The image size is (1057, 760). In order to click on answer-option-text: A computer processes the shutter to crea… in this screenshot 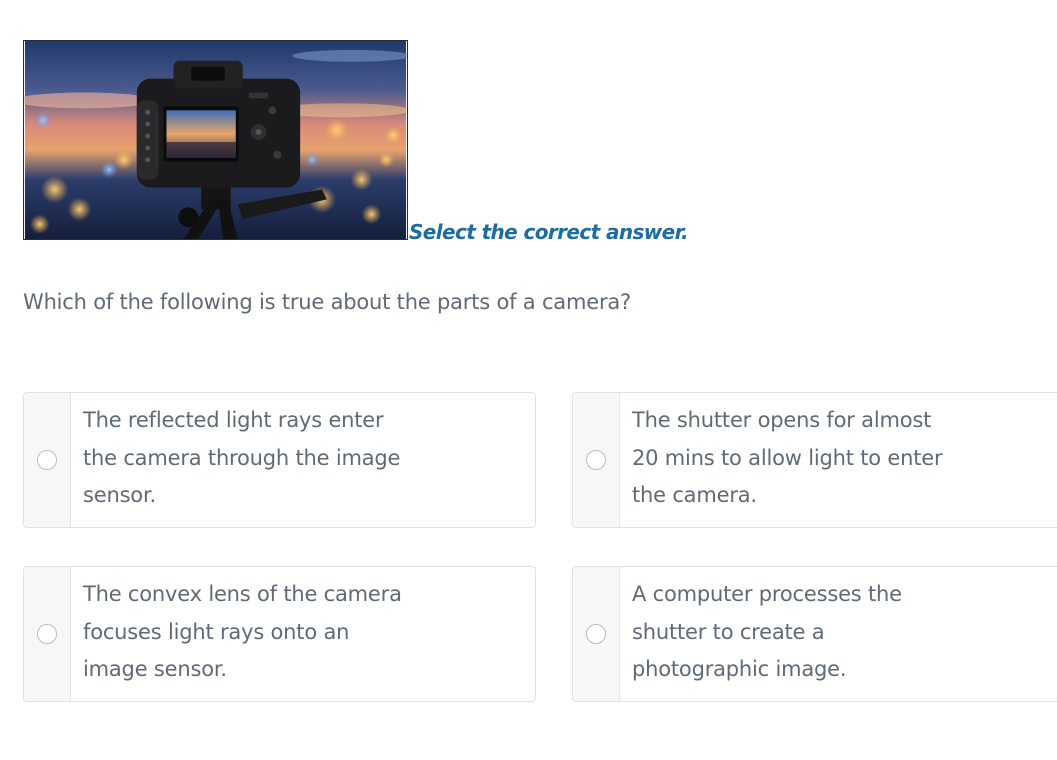, I will do `click(767, 631)`.